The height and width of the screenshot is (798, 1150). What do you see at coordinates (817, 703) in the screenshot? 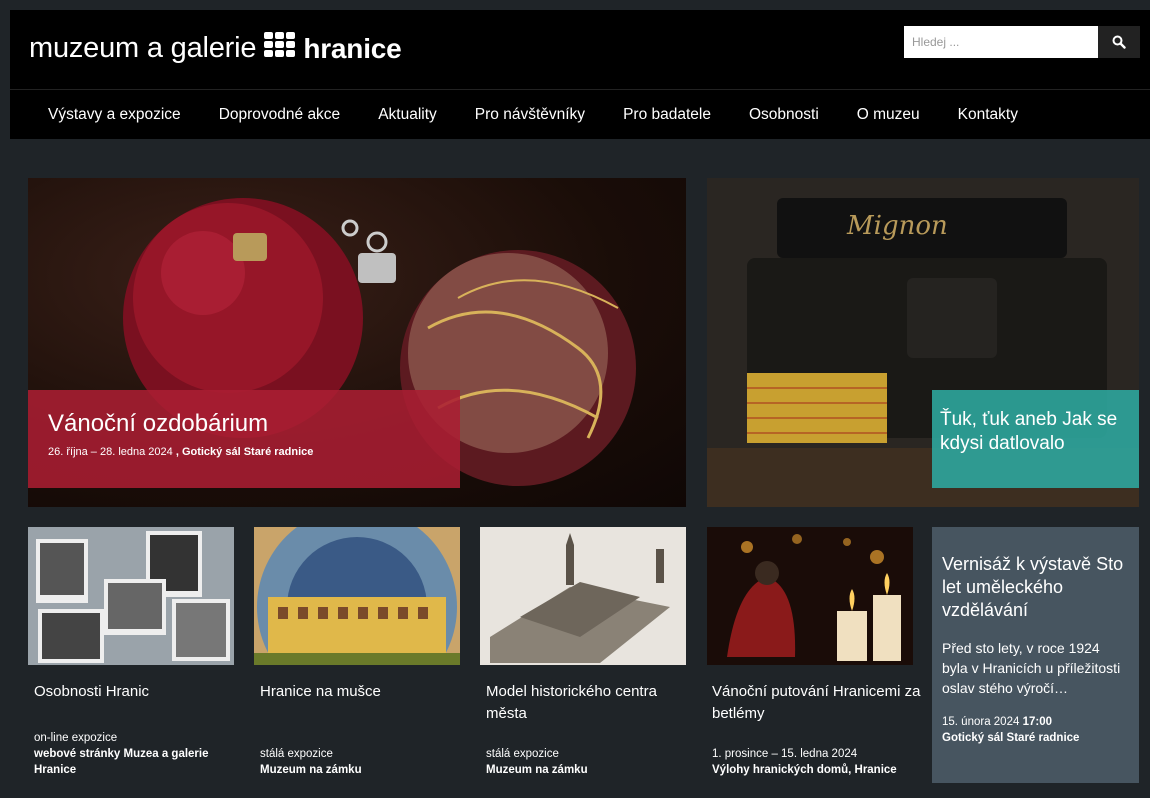
I see `tile-title-betlemy: Vánoční putování Hranicemi za betlémy` at bounding box center [817, 703].